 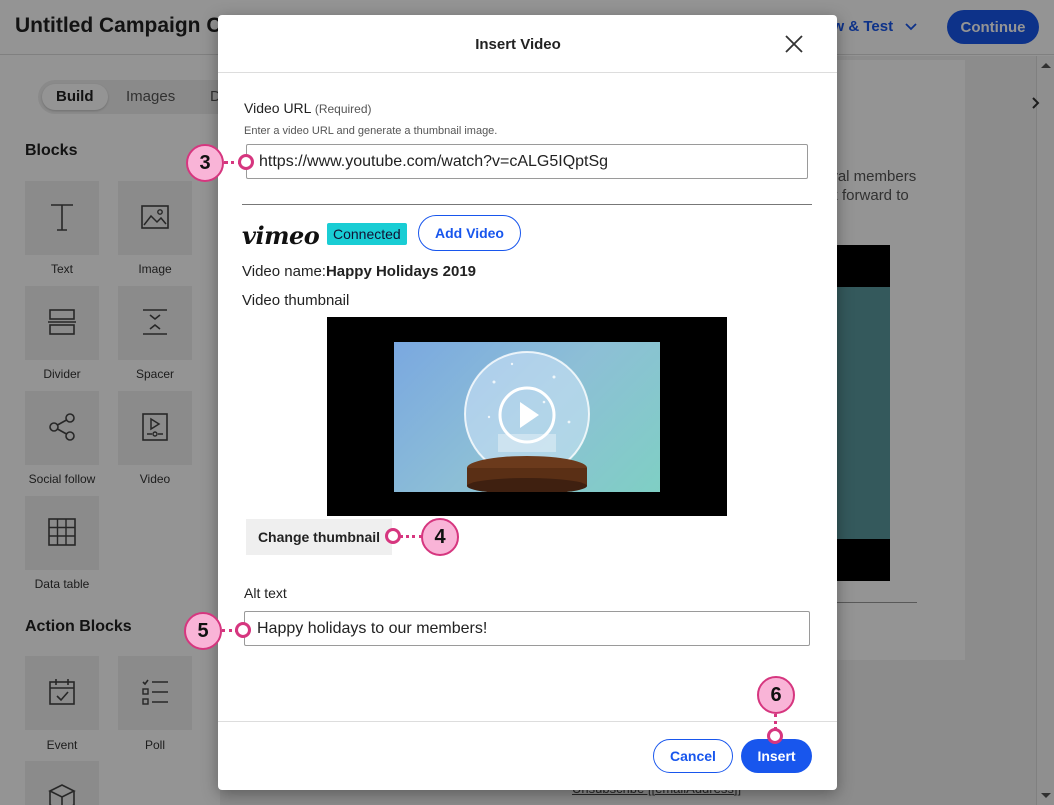 What do you see at coordinates (440, 537) in the screenshot?
I see `callout-4: 4` at bounding box center [440, 537].